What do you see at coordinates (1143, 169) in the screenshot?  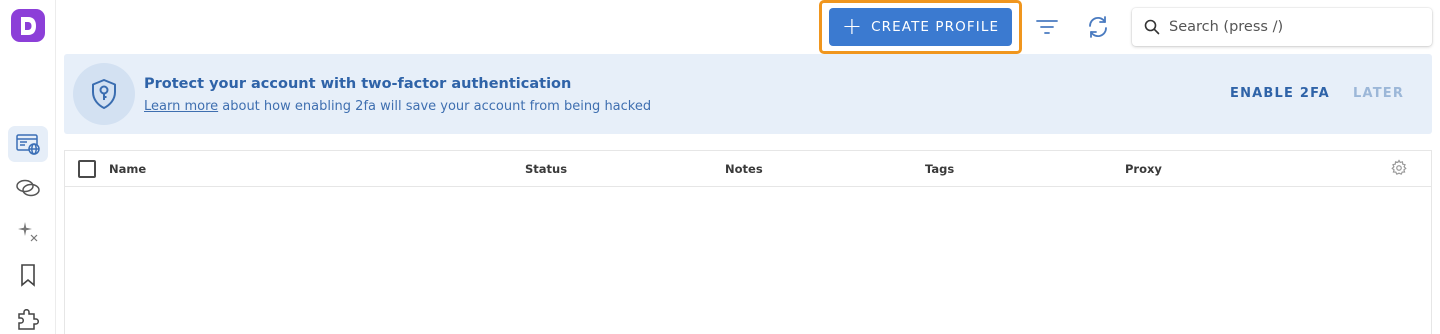 I see `column-header-proxy: Proxy` at bounding box center [1143, 169].